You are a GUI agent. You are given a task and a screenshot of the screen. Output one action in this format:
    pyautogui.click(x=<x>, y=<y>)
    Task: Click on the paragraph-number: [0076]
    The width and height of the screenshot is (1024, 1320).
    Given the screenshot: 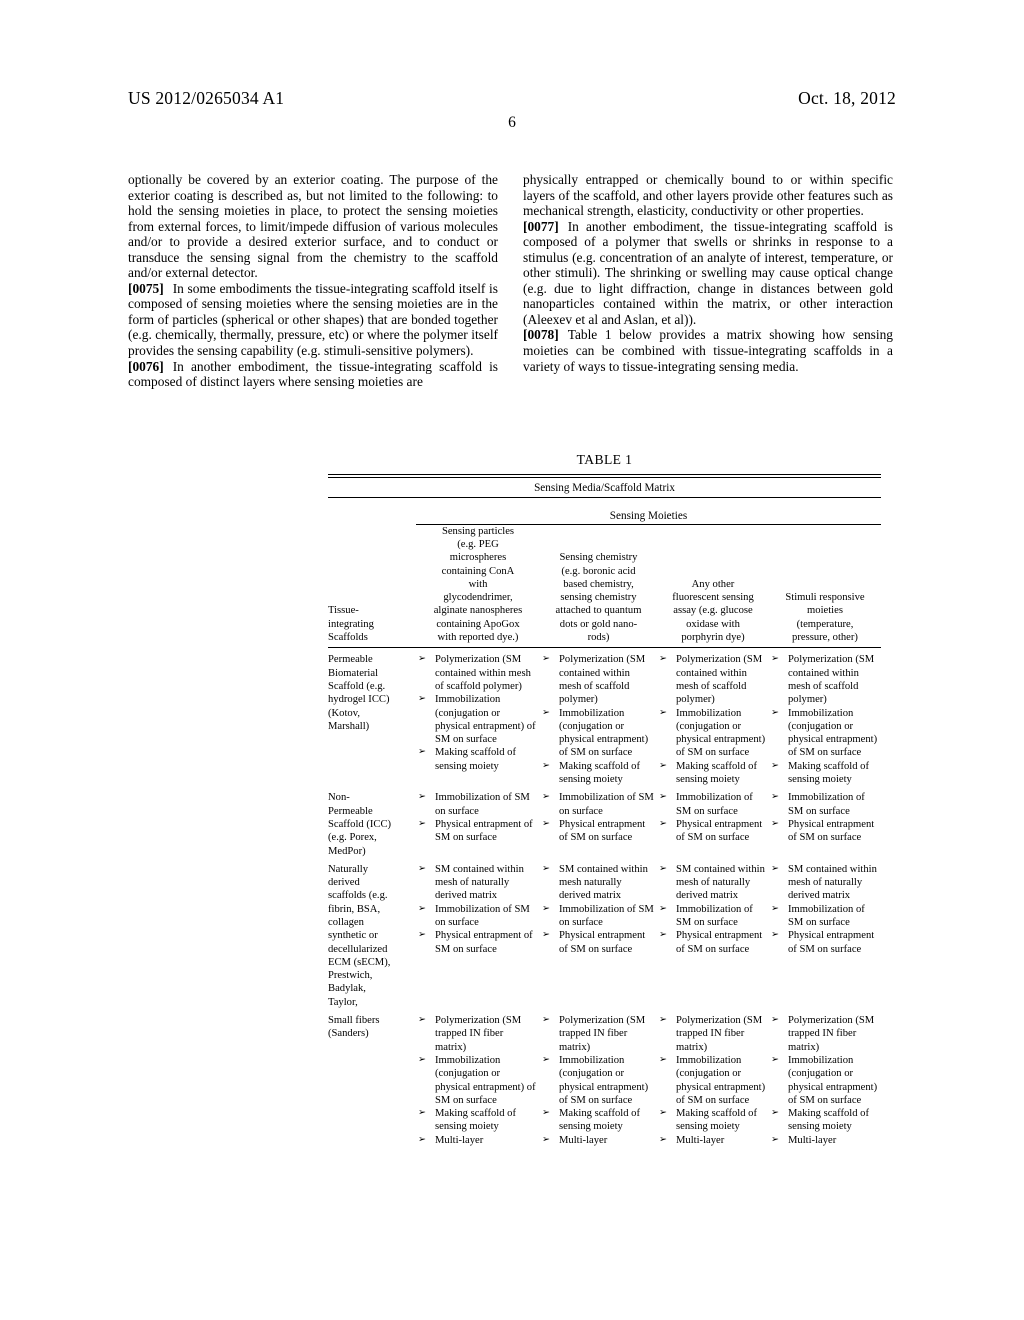 What is the action you would take?
    pyautogui.click(x=146, y=366)
    